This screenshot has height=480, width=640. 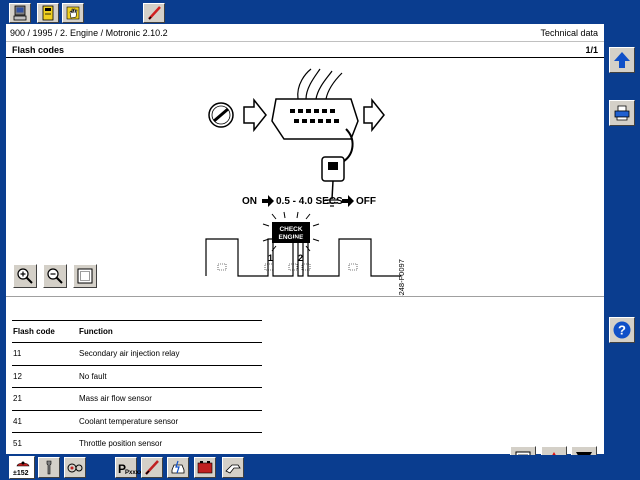 What do you see at coordinates (45, 399) in the screenshot?
I see `flash-code-cell: 21` at bounding box center [45, 399].